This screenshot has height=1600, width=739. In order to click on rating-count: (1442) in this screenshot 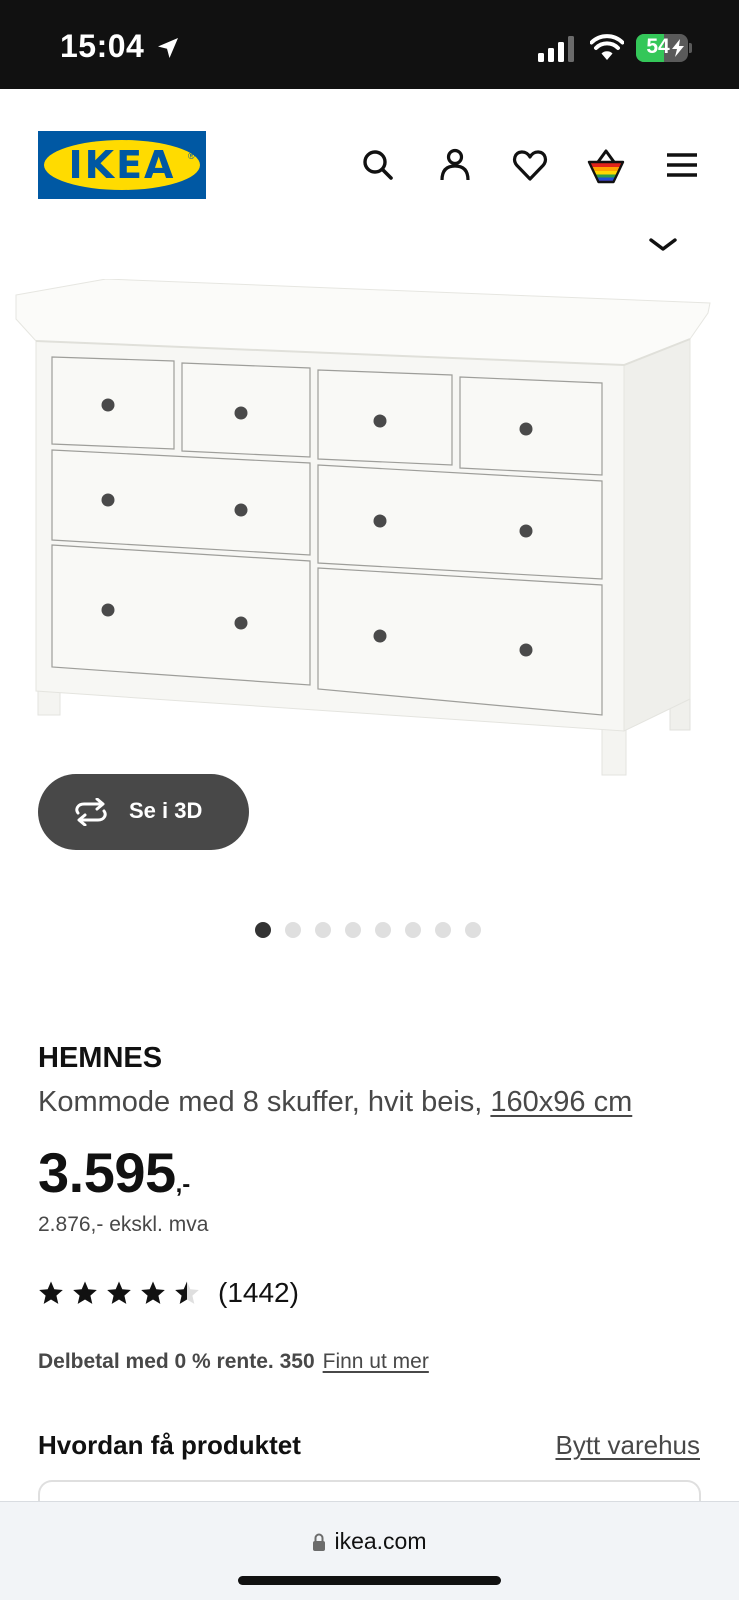, I will do `click(258, 1292)`.